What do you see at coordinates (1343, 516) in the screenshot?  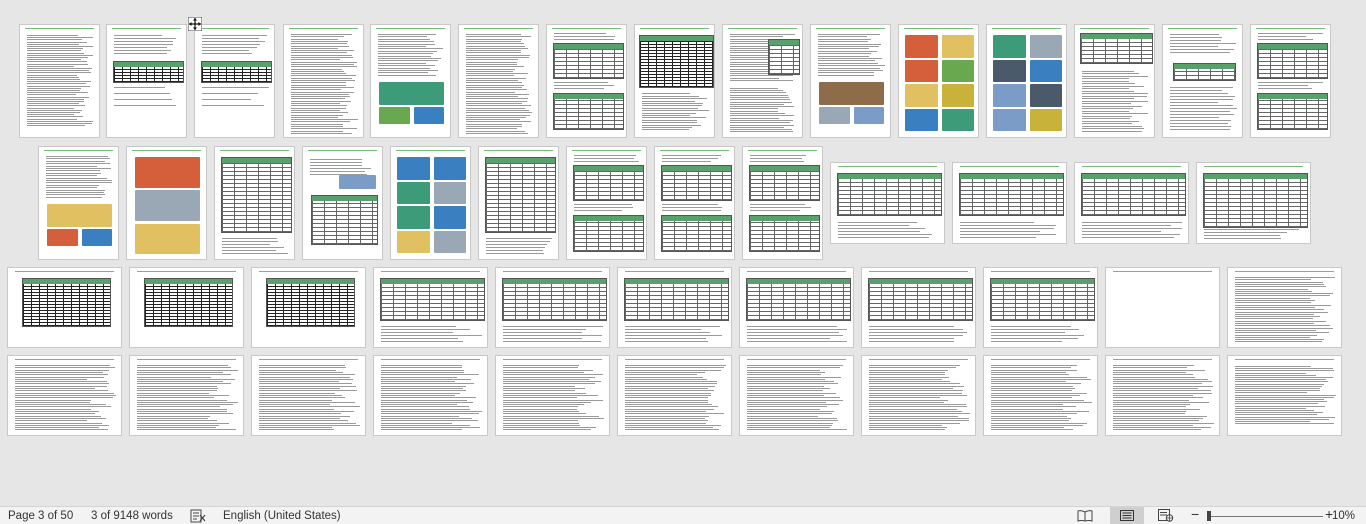 I see `zoom-level: 10%` at bounding box center [1343, 516].